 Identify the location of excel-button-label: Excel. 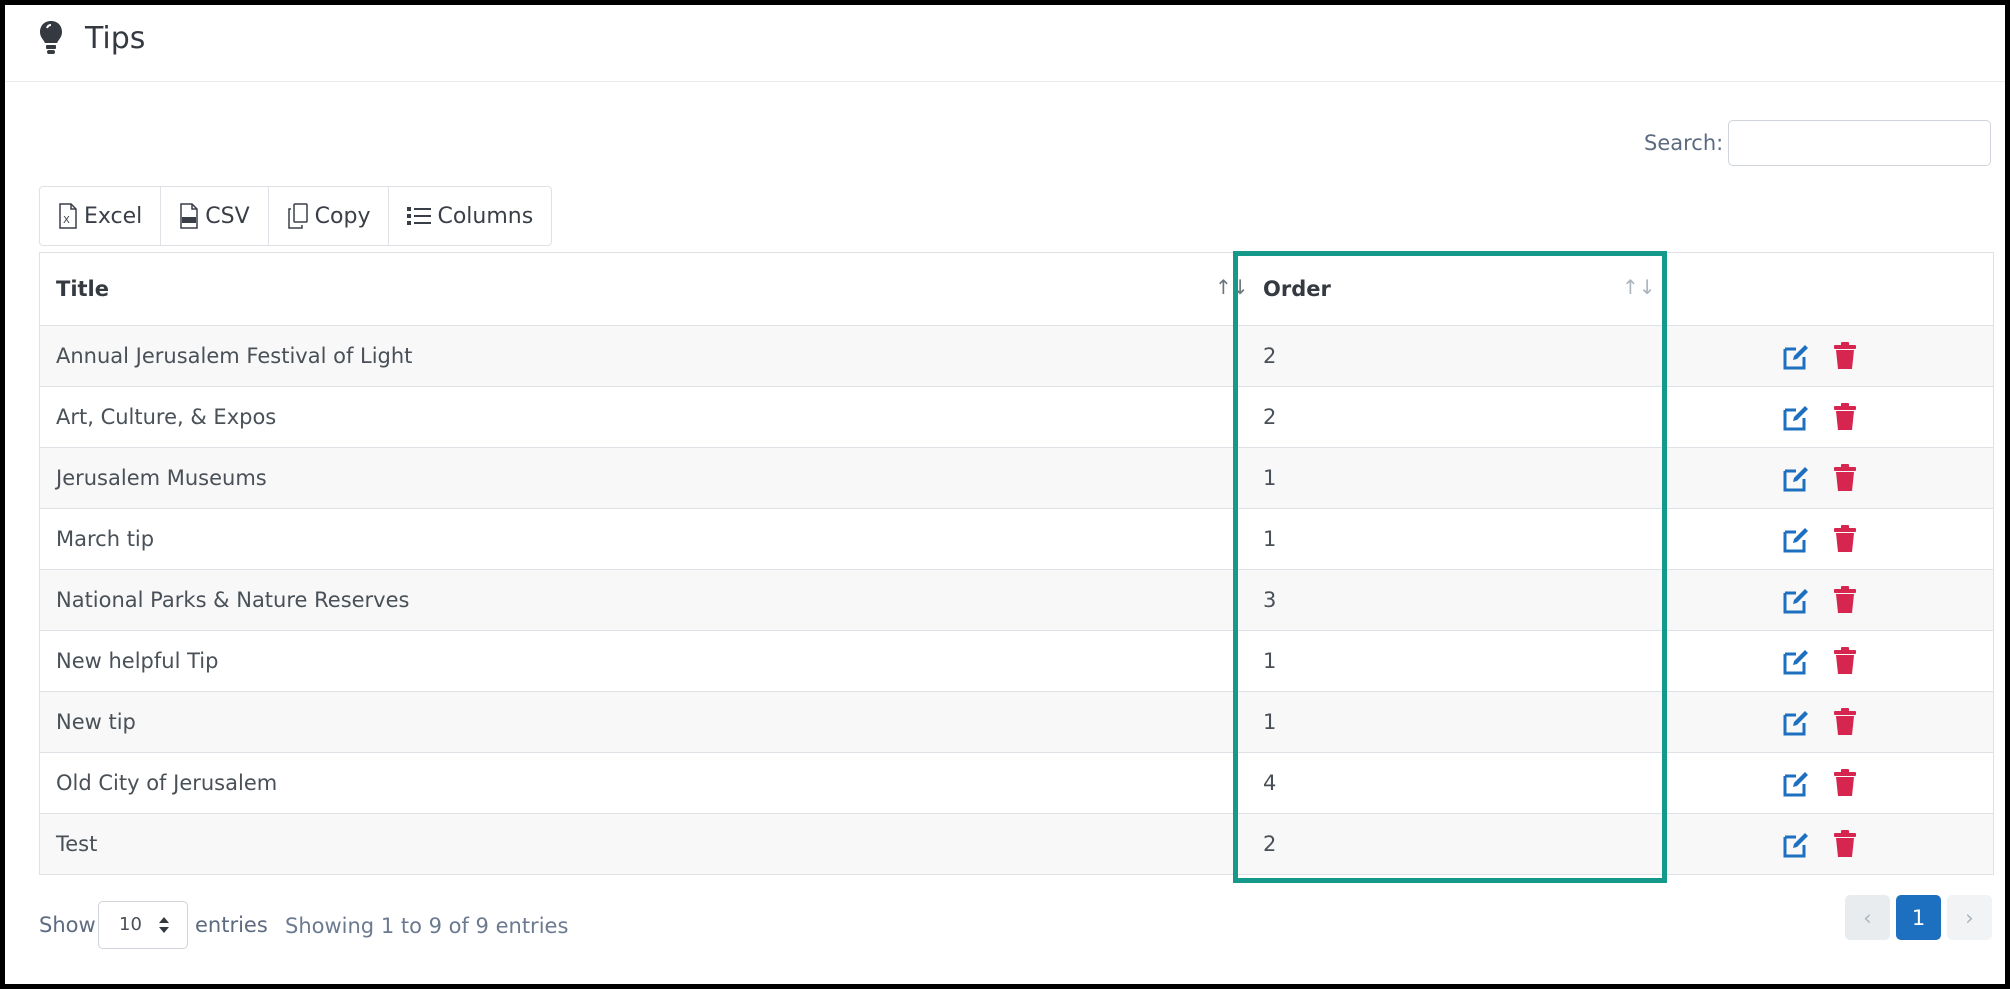
(113, 216).